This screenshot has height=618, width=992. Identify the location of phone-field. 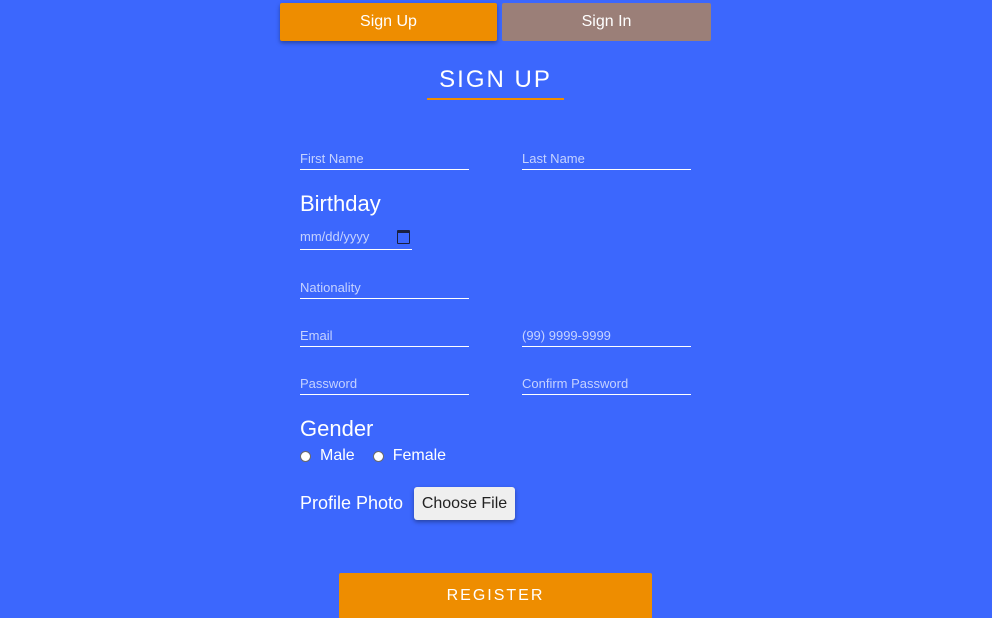
(606, 334).